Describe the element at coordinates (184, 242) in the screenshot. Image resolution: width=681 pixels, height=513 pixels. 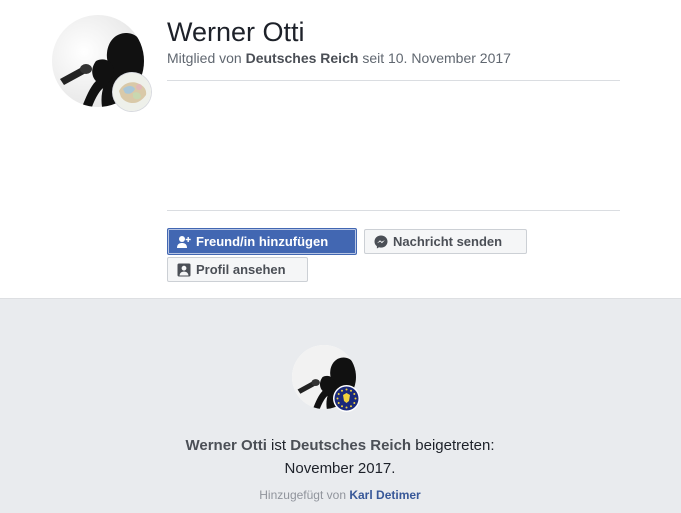
I see `add-friend-icon` at that location.